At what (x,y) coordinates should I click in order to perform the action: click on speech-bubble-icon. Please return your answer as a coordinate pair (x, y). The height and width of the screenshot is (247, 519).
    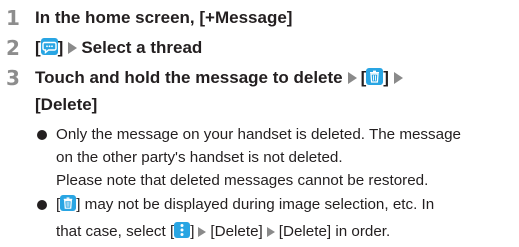
    Looking at the image, I should click on (49, 46).